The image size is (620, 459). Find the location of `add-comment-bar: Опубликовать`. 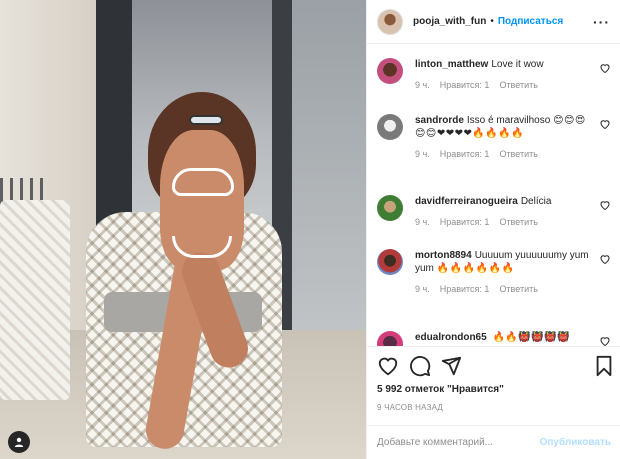

add-comment-bar: Опубликовать is located at coordinates (493, 442).